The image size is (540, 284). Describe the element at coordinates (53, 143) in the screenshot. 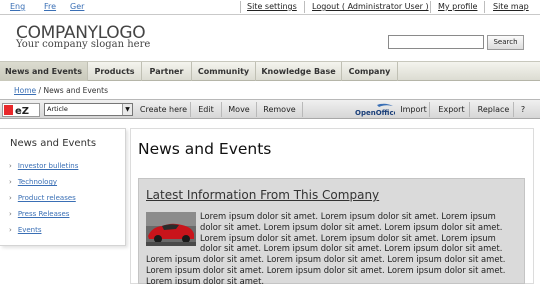

I see `sidebar-title: News and Events` at that location.